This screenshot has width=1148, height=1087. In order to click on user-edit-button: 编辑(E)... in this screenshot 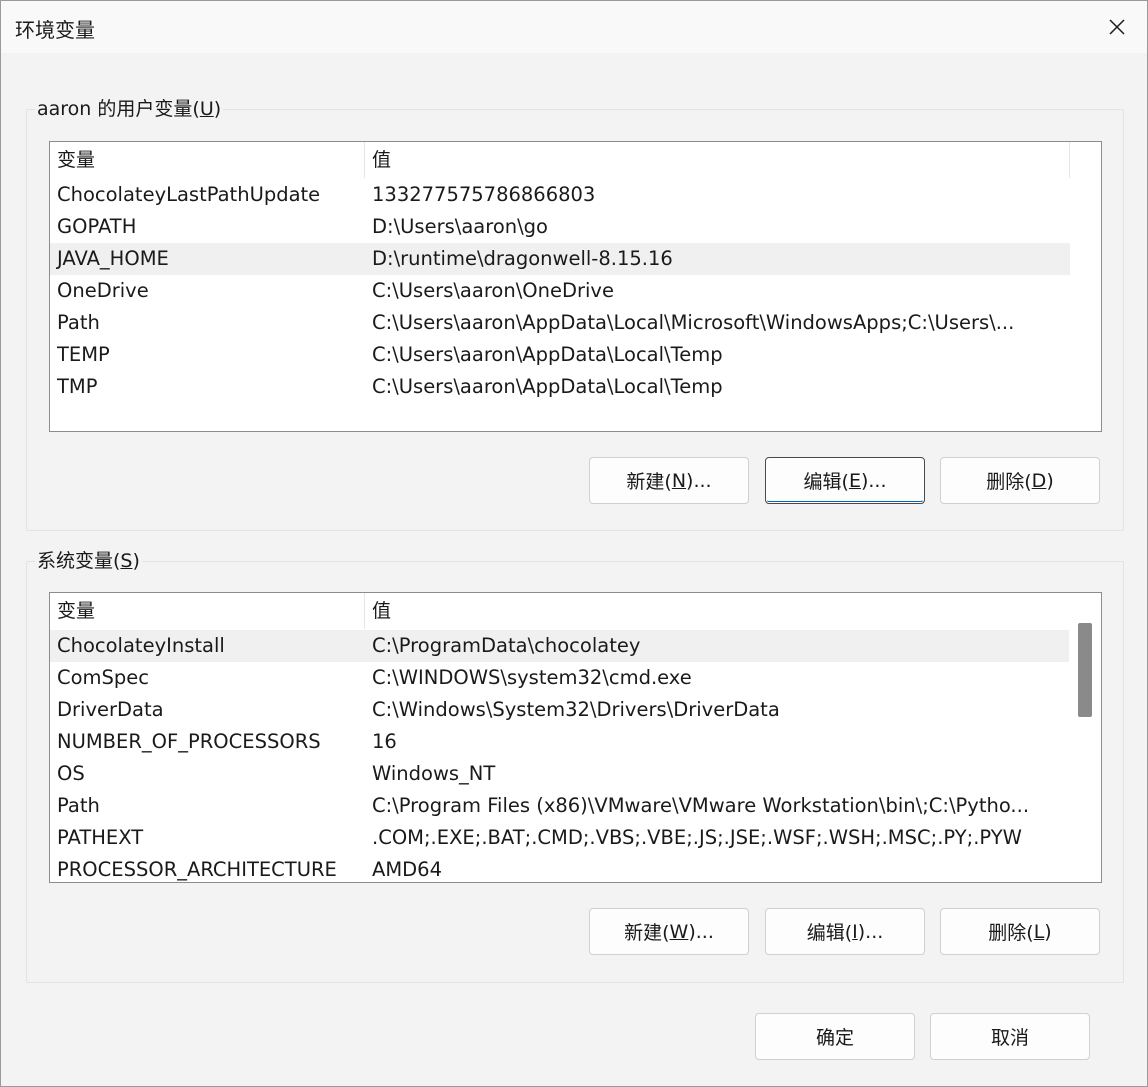, I will do `click(845, 480)`.